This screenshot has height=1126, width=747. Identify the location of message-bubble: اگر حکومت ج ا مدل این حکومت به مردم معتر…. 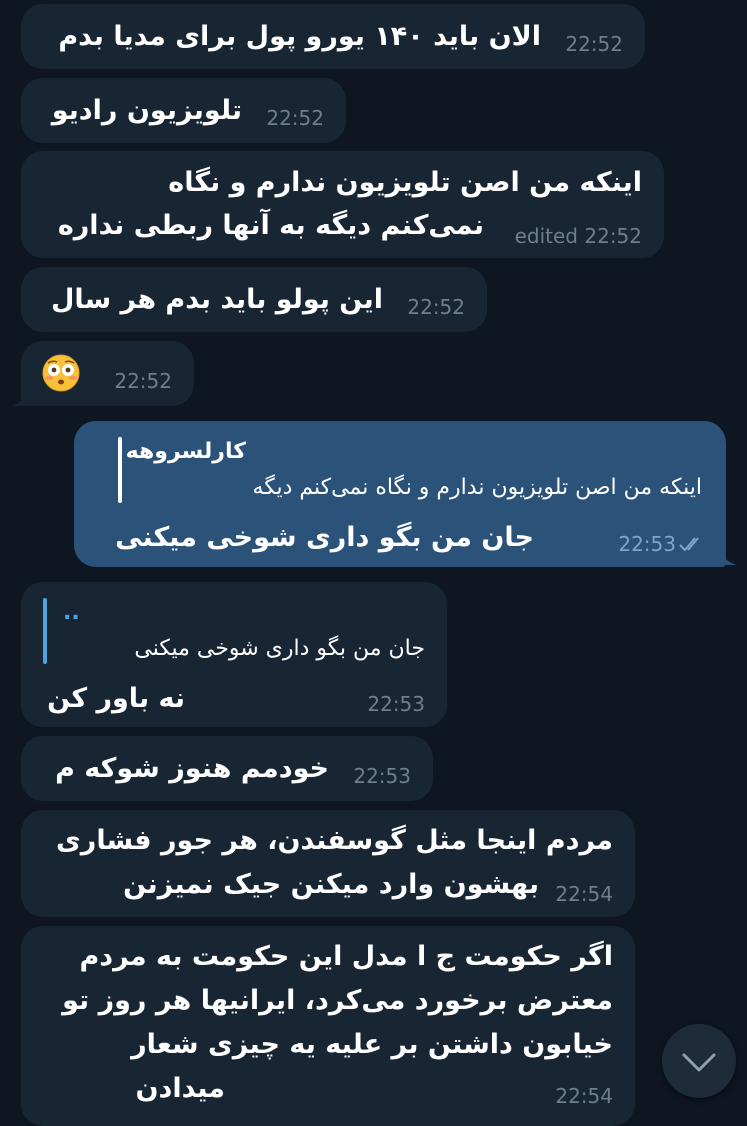
(328, 1026).